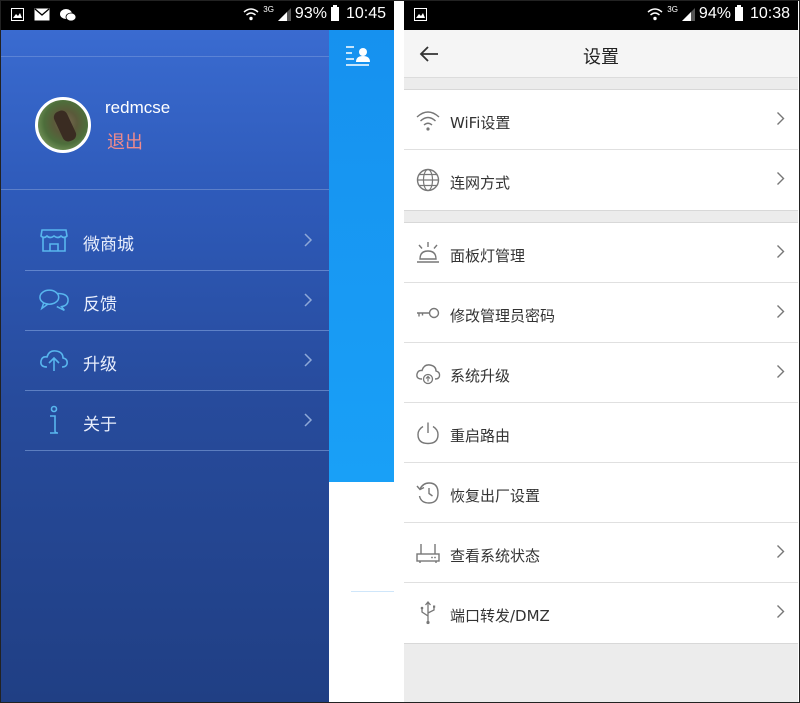 This screenshot has width=800, height=703. I want to click on wechat-notification-icon, so click(68, 15).